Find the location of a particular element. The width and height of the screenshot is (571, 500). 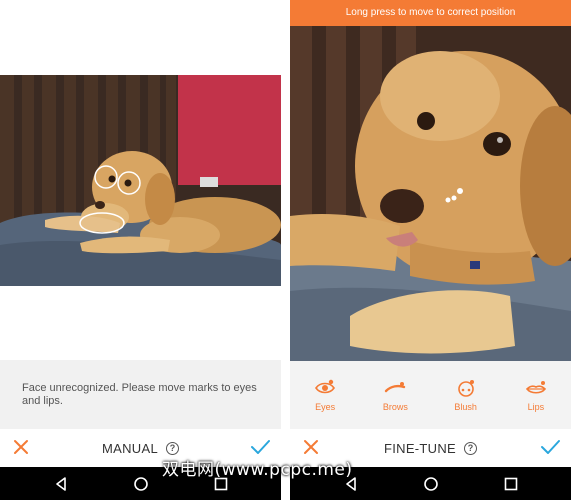

mode-title: FINE-TUNE is located at coordinates (420, 448).